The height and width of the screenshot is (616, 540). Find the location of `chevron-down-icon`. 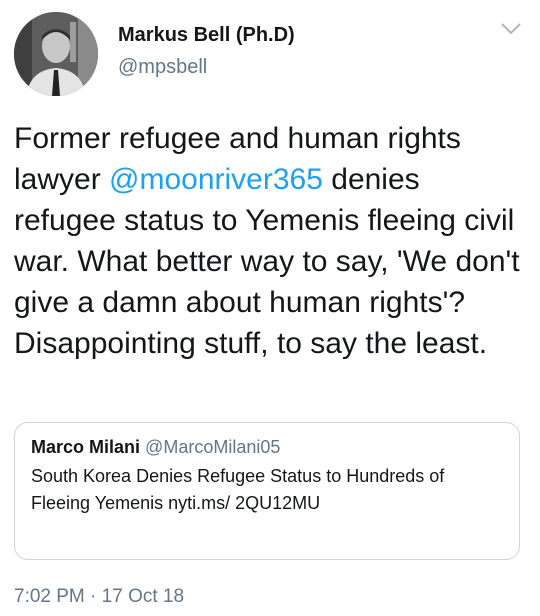

chevron-down-icon is located at coordinates (511, 29).